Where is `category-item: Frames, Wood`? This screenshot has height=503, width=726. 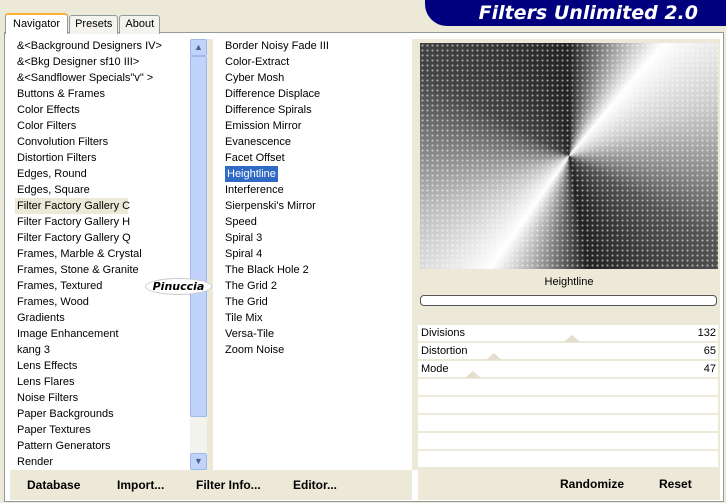
category-item: Frames, Wood is located at coordinates (102, 302).